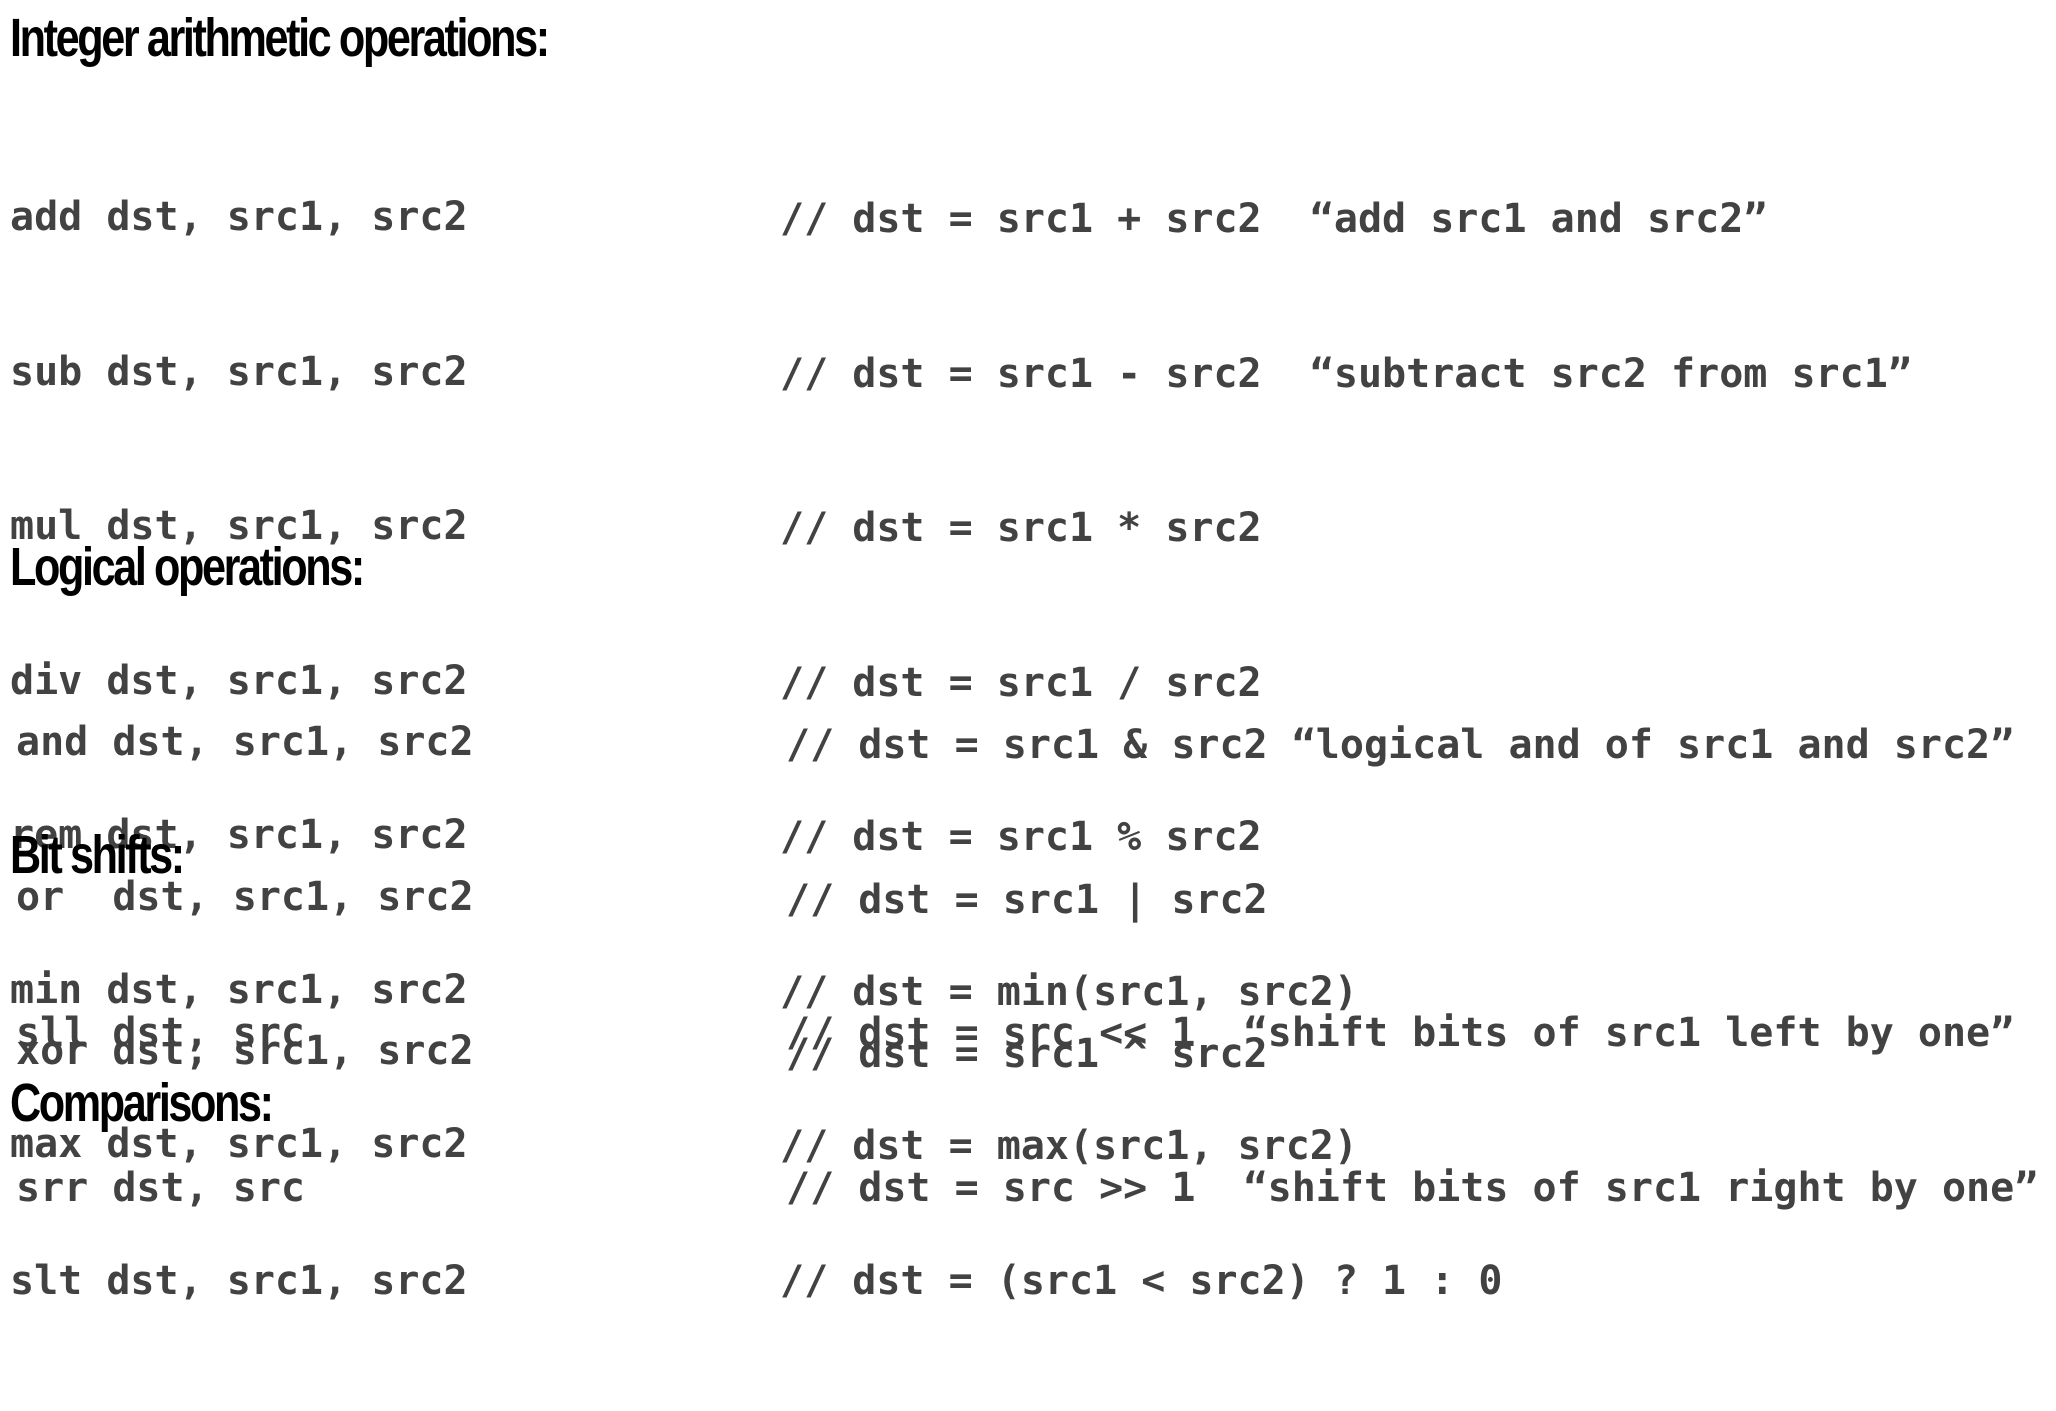  What do you see at coordinates (160, 1033) in the screenshot?
I see `instruction-sll: sll dst, src` at bounding box center [160, 1033].